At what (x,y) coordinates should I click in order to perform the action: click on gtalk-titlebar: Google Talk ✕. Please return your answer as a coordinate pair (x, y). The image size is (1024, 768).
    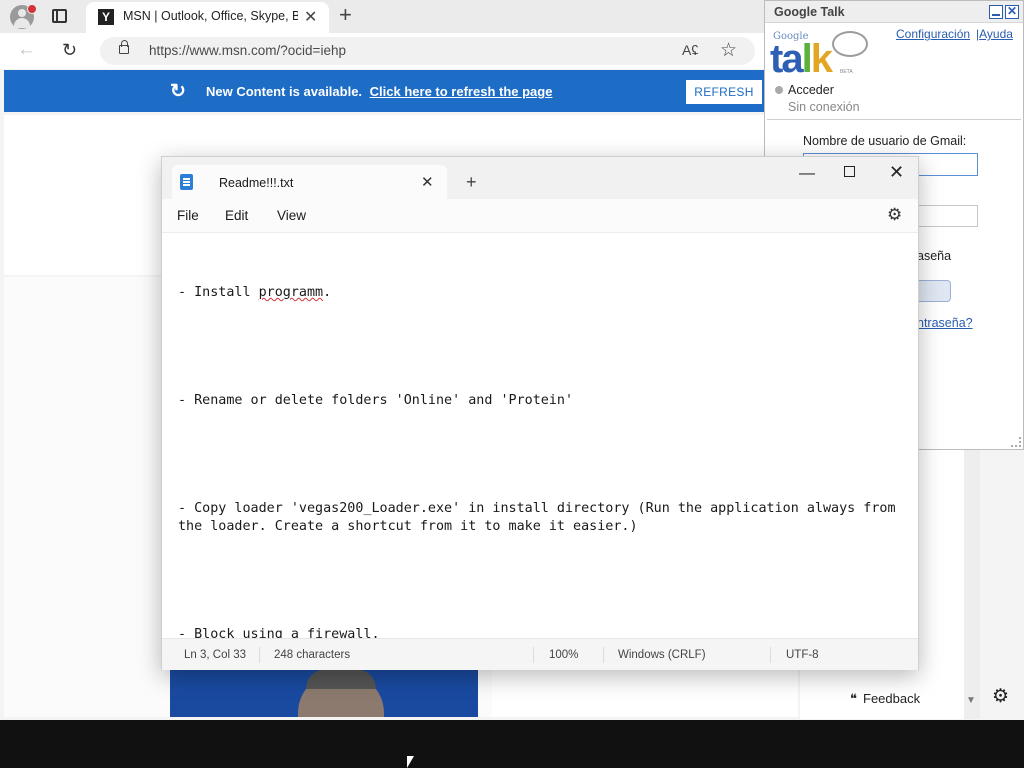
    Looking at the image, I should click on (894, 12).